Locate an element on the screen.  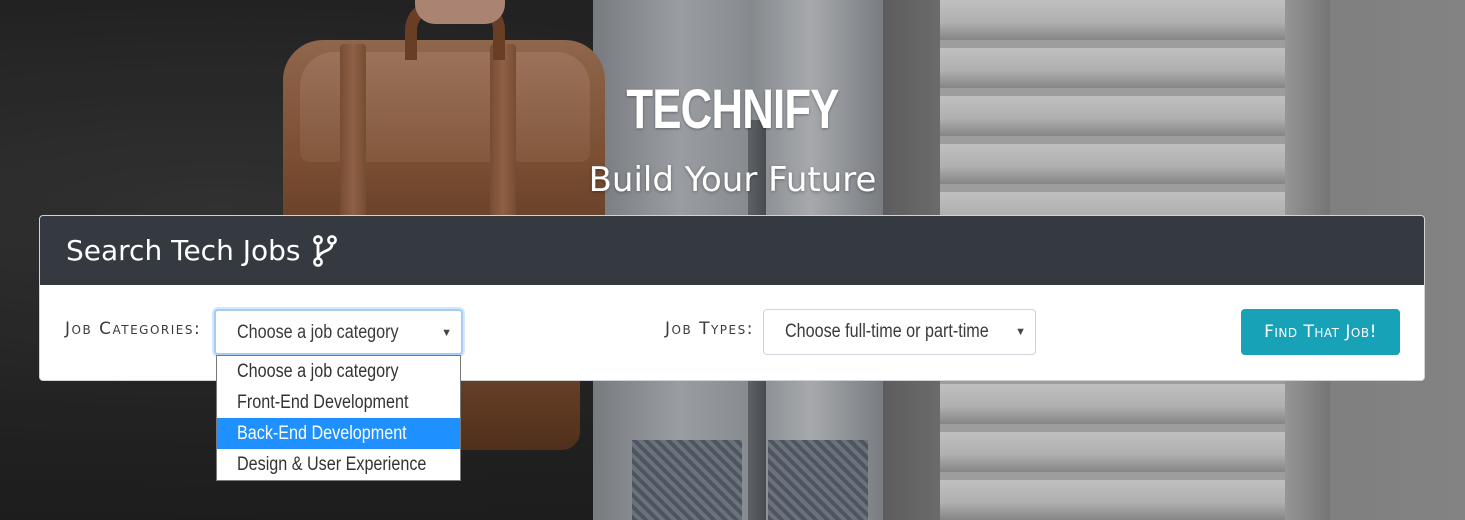
job-type-select: Choose full-time or part-time ▼ is located at coordinates (899, 332).